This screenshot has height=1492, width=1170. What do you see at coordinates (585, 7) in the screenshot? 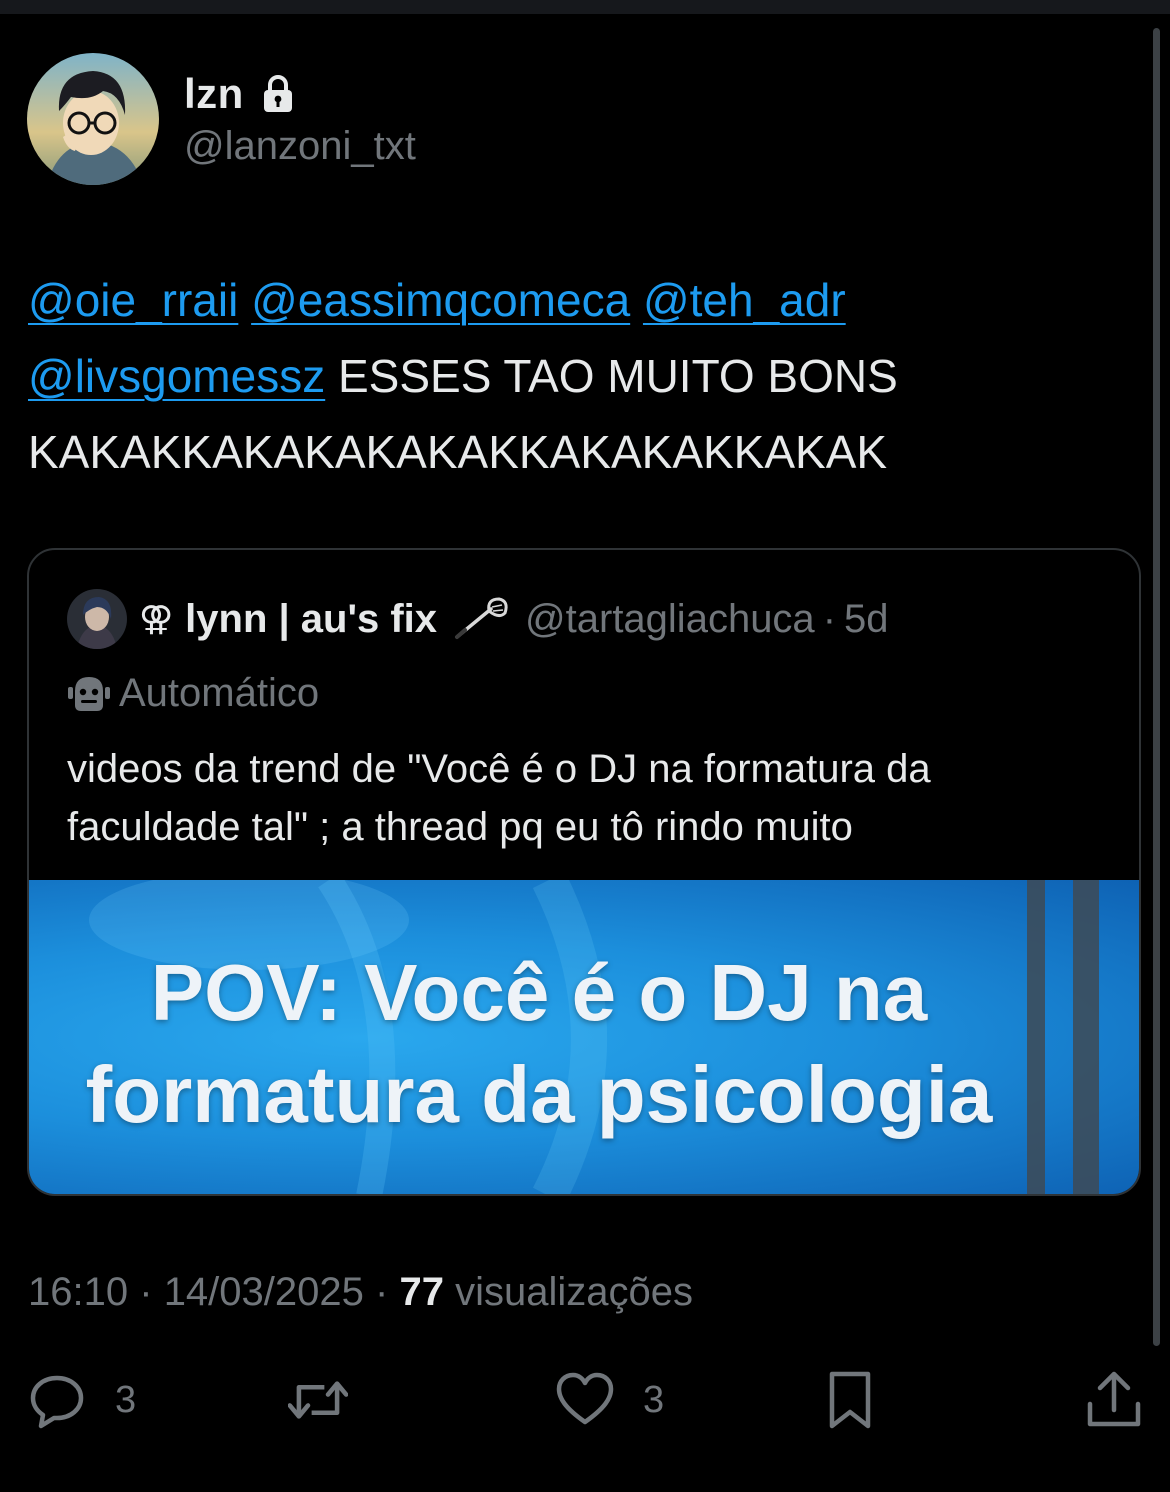
I see `top-bar` at bounding box center [585, 7].